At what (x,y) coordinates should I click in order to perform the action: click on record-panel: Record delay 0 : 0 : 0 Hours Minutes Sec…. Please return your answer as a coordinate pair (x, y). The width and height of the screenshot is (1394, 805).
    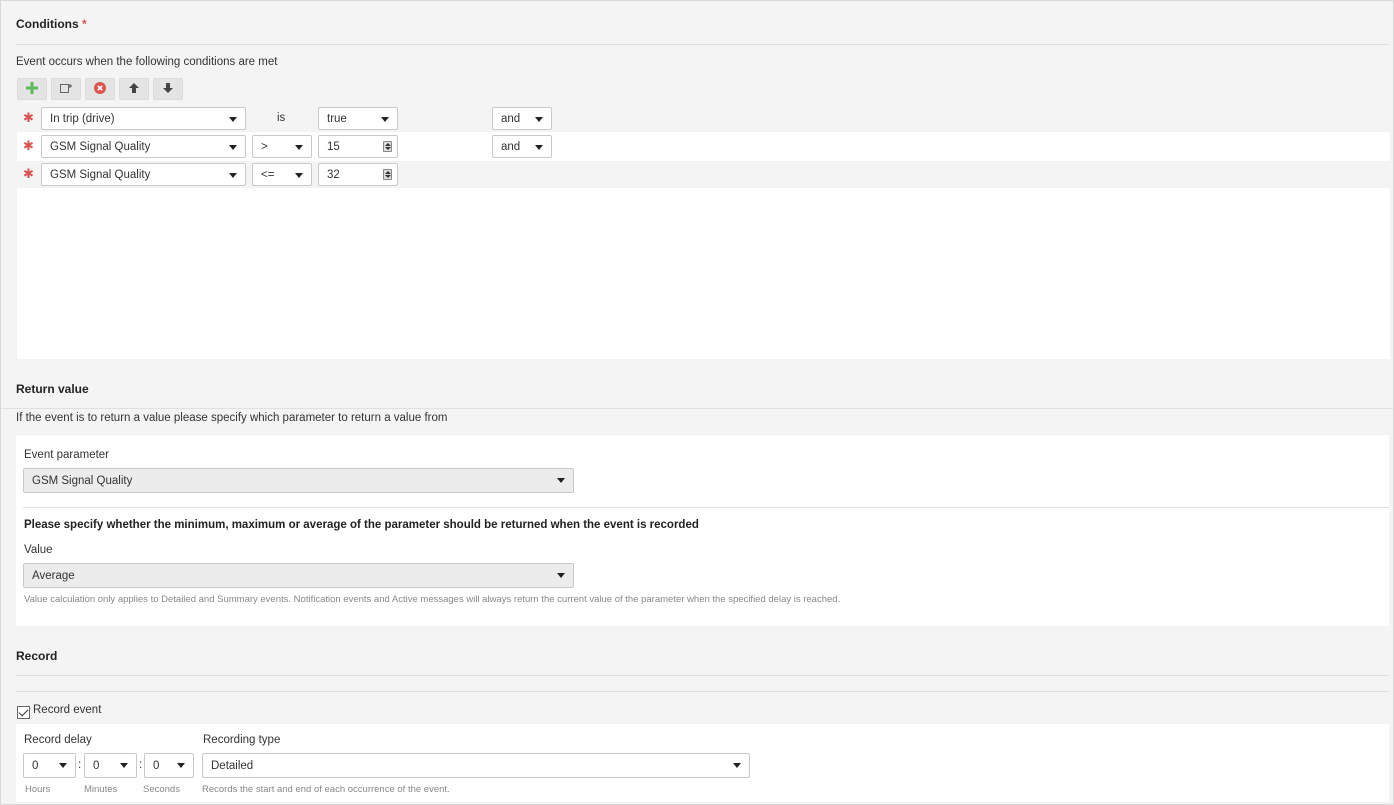
    Looking at the image, I should click on (702, 763).